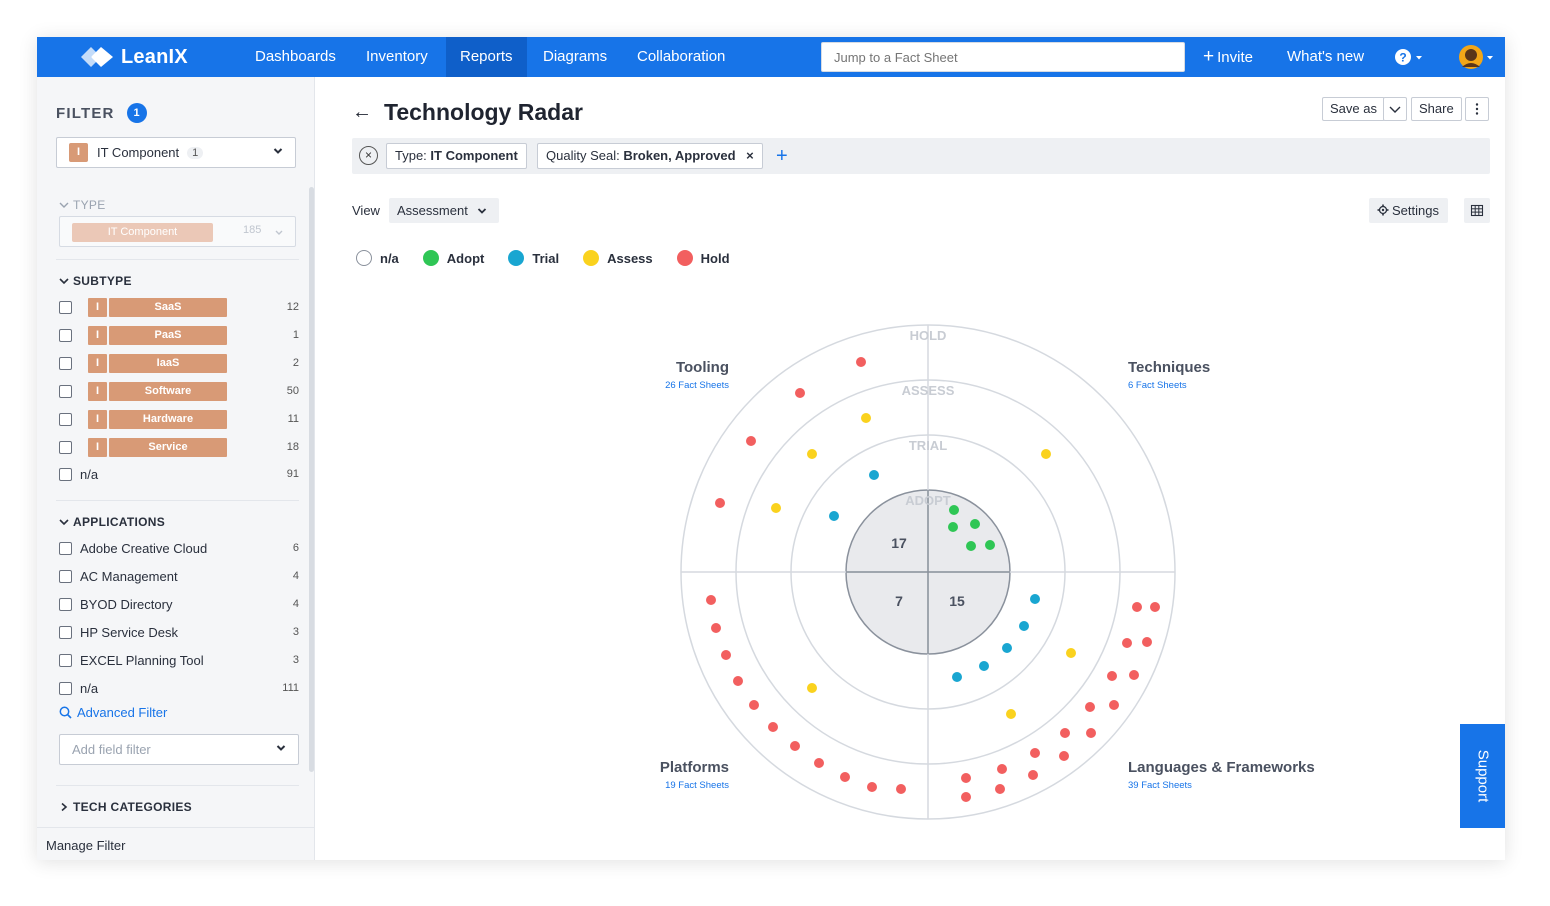 This screenshot has width=1550, height=906. What do you see at coordinates (179, 632) in the screenshot?
I see `application-row: HP Service Desk 3` at bounding box center [179, 632].